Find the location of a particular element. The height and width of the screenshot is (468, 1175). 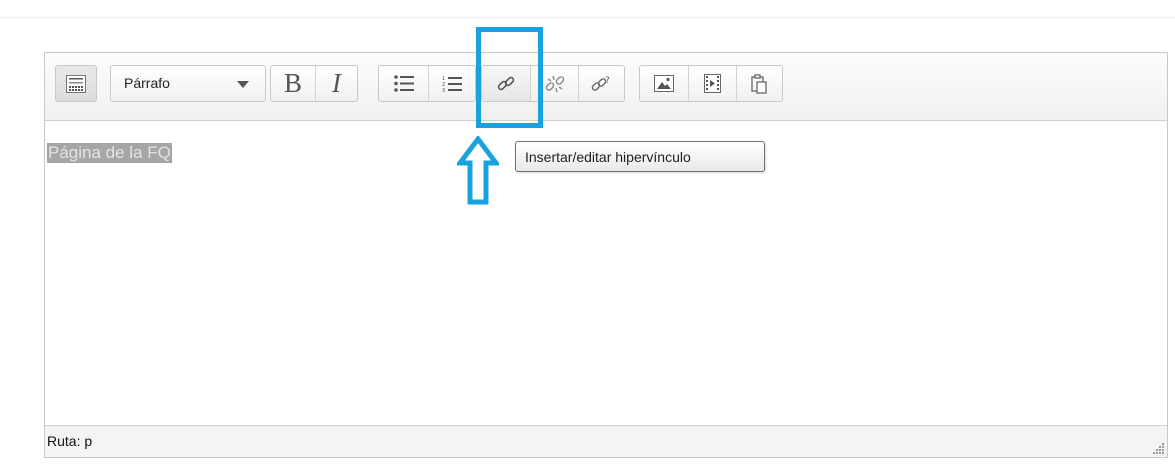

paste-button is located at coordinates (759, 83).